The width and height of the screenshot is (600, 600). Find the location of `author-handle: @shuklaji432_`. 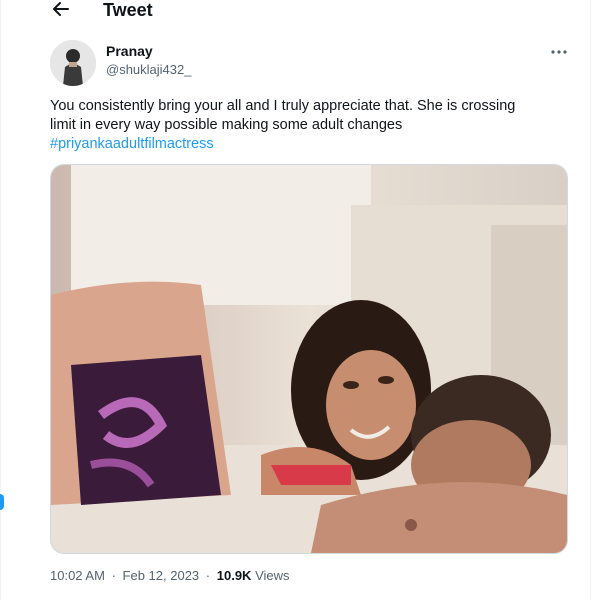

author-handle: @shuklaji432_ is located at coordinates (148, 70).